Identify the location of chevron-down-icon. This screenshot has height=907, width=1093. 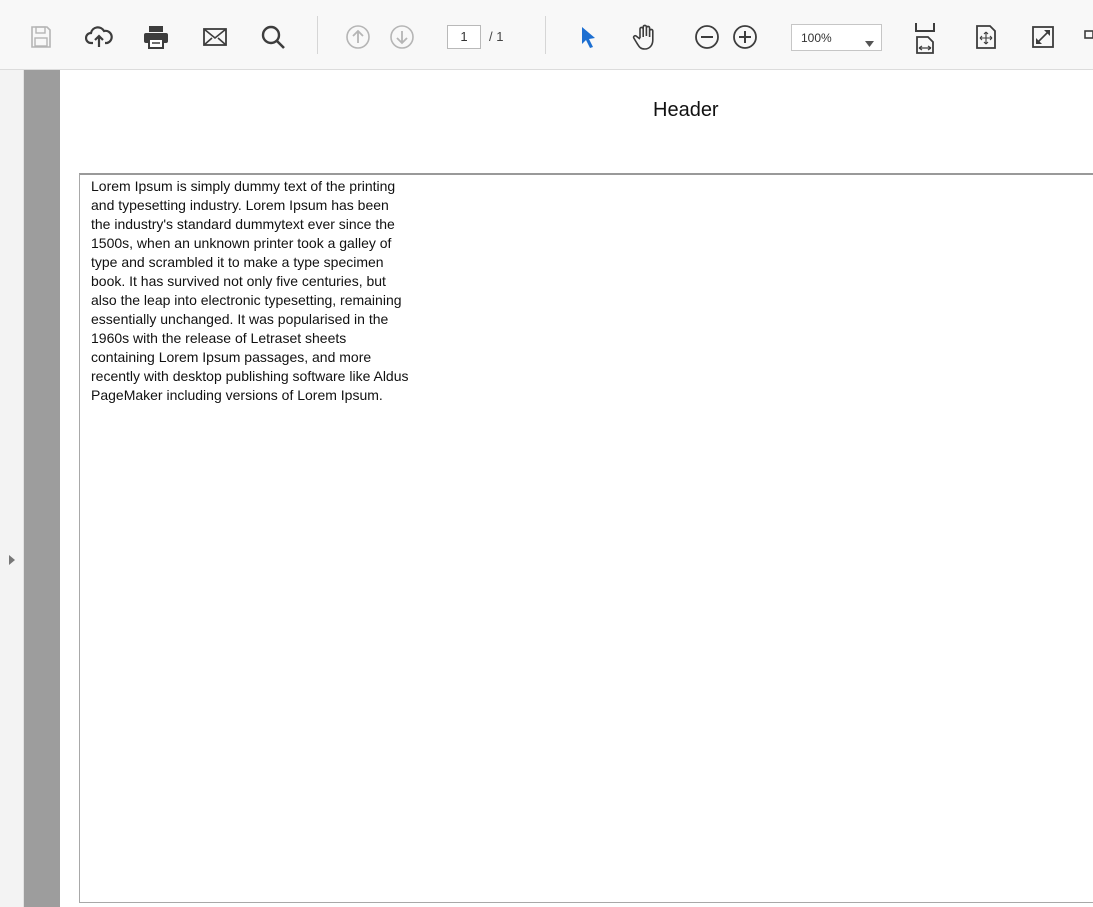
(869, 43).